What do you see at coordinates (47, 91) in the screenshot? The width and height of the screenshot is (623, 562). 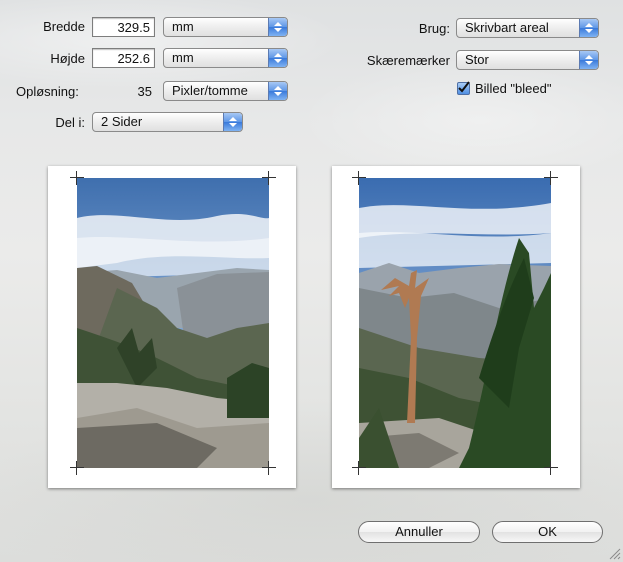 I see `resolution-label: Opløsning:` at bounding box center [47, 91].